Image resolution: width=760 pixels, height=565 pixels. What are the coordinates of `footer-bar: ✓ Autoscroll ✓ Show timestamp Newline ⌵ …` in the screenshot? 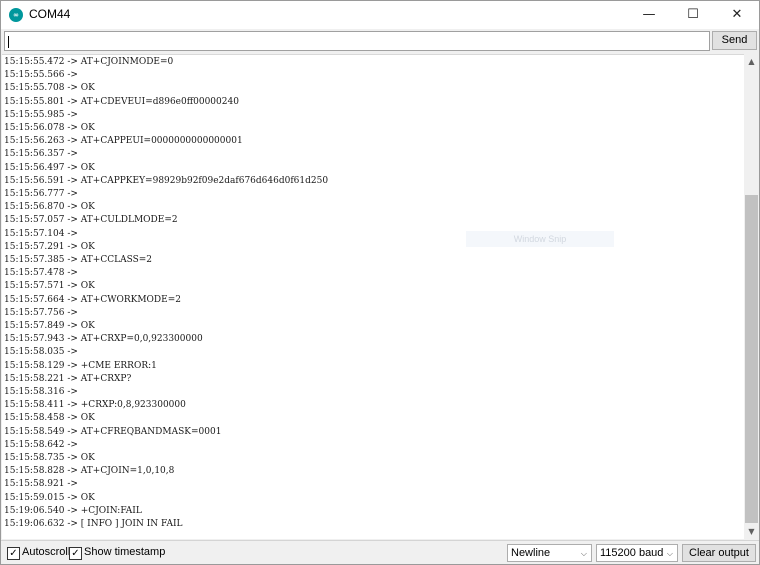 It's located at (380, 552).